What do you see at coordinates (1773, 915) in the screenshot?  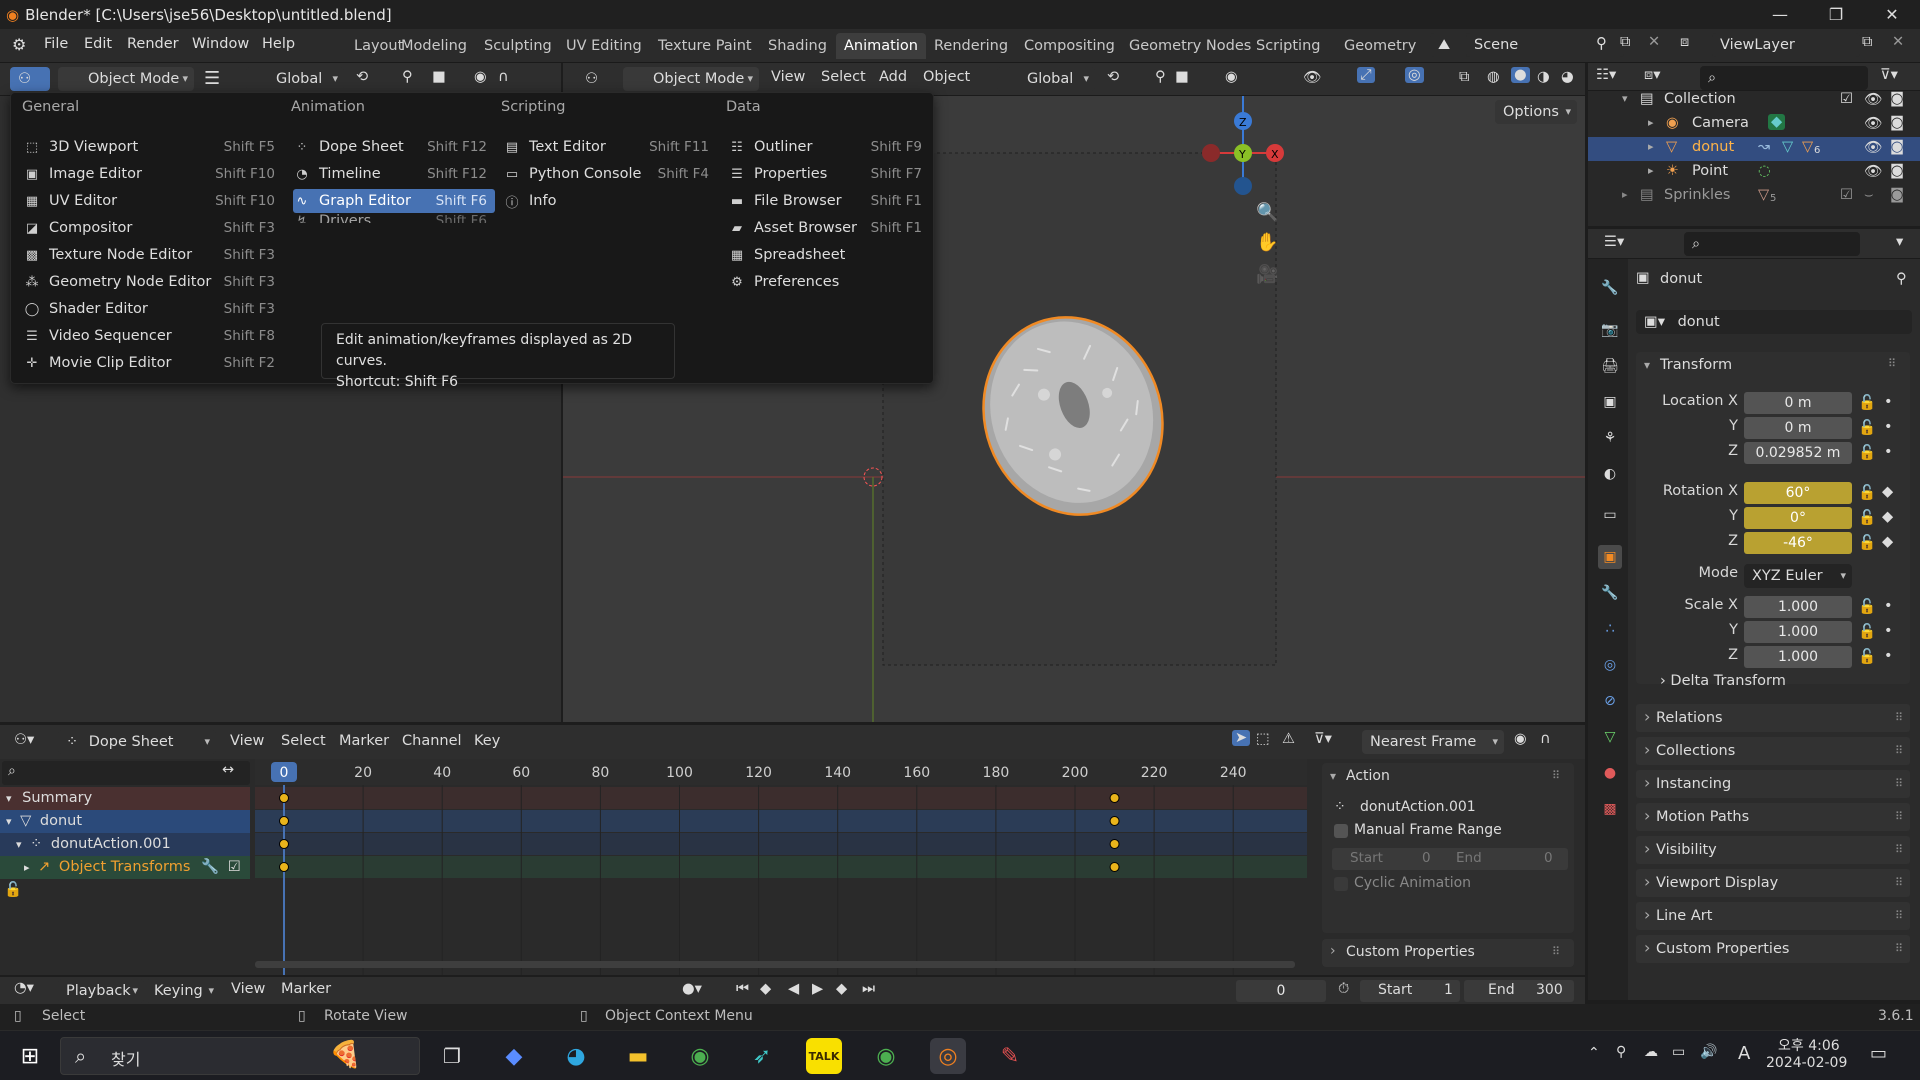 I see `panel-line-art: Line Art ⠿` at bounding box center [1773, 915].